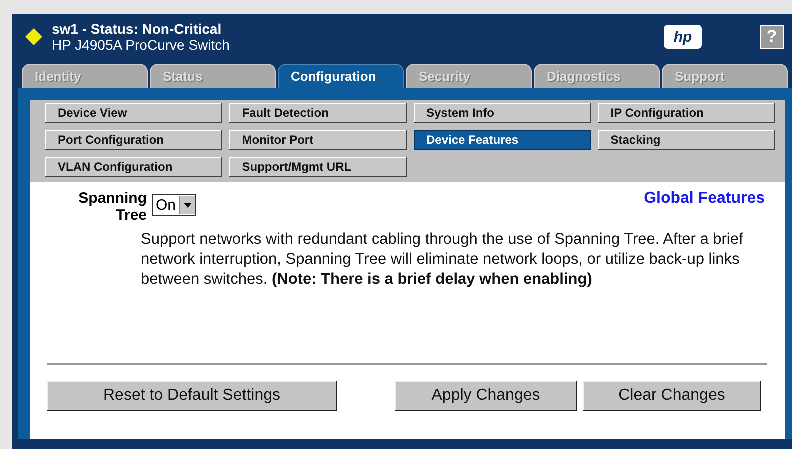 Image resolution: width=792 pixels, height=449 pixels. Describe the element at coordinates (188, 205) in the screenshot. I see `dropdown-arrow-icon` at that location.